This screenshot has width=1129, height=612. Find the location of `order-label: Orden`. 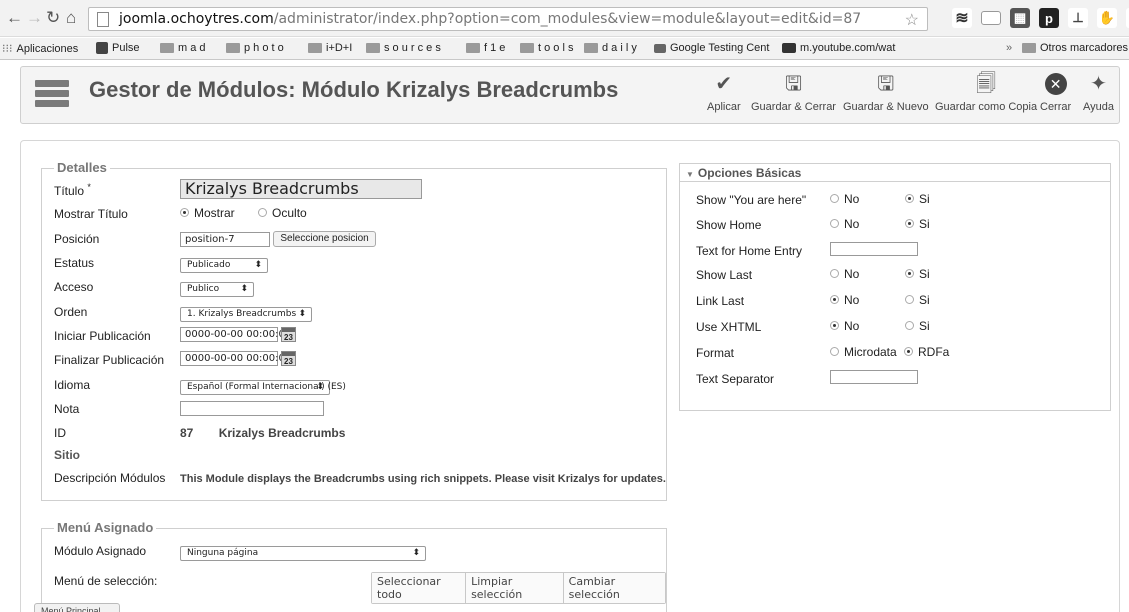

order-label: Orden is located at coordinates (71, 312).